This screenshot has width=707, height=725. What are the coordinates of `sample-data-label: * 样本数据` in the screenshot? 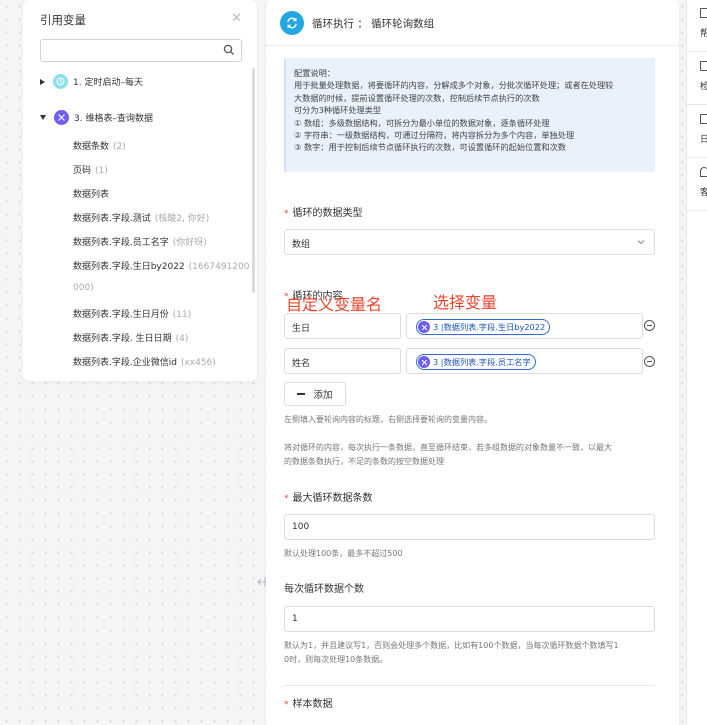 It's located at (308, 702).